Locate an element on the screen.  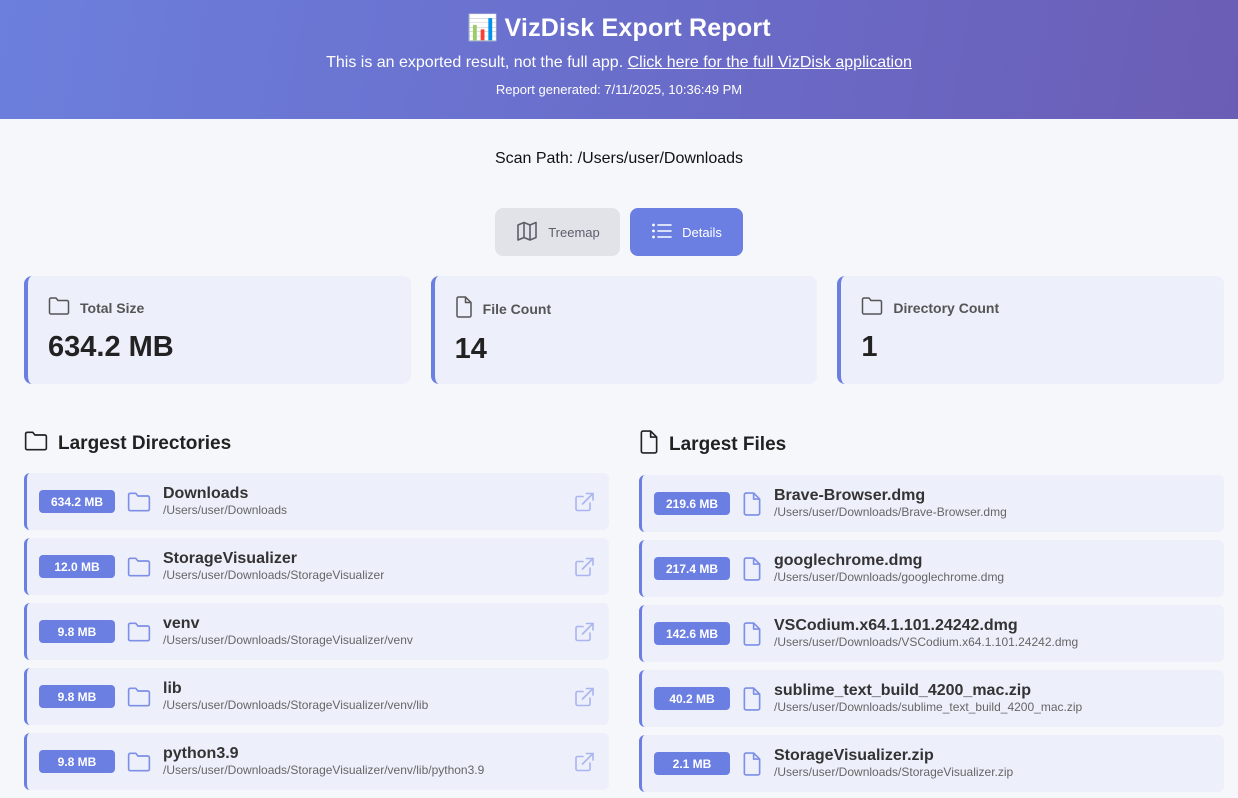
report-title: VizDisk Export Report is located at coordinates (637, 28).